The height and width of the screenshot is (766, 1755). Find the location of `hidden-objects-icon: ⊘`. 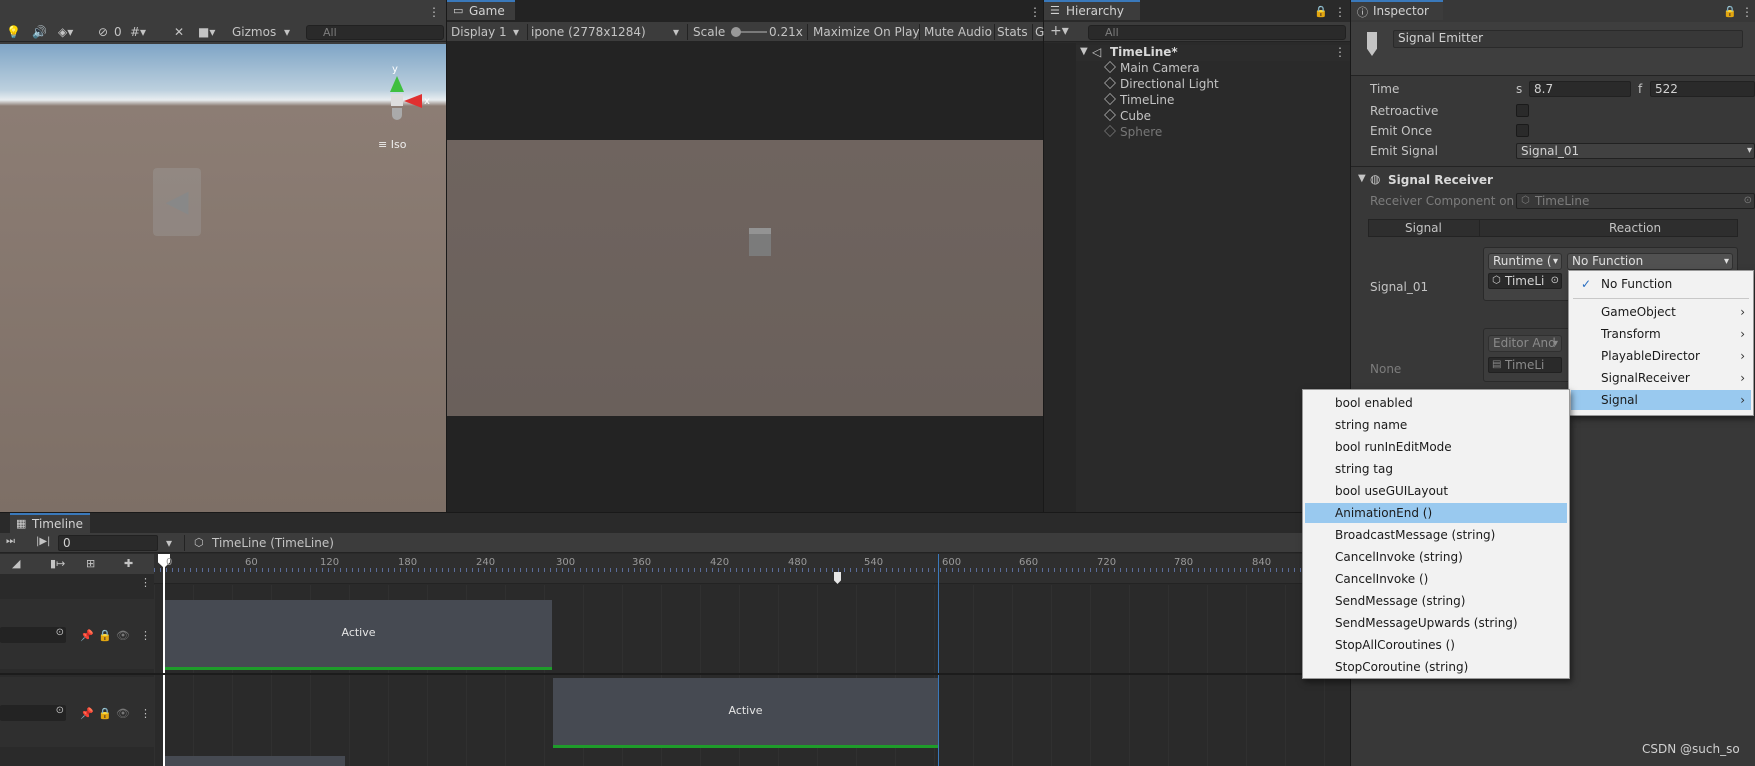

hidden-objects-icon: ⊘ is located at coordinates (103, 32).